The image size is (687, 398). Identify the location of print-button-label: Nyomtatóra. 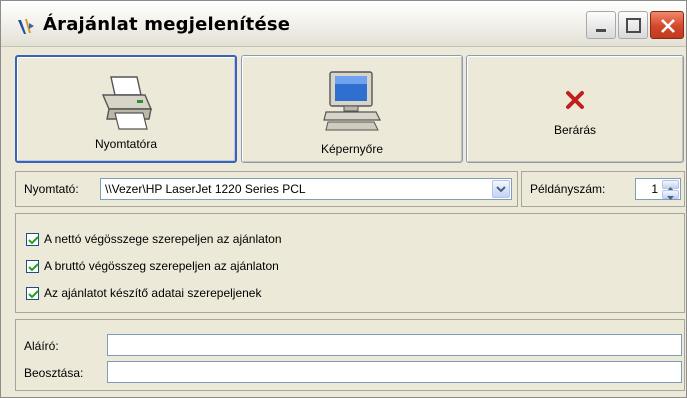
(126, 144).